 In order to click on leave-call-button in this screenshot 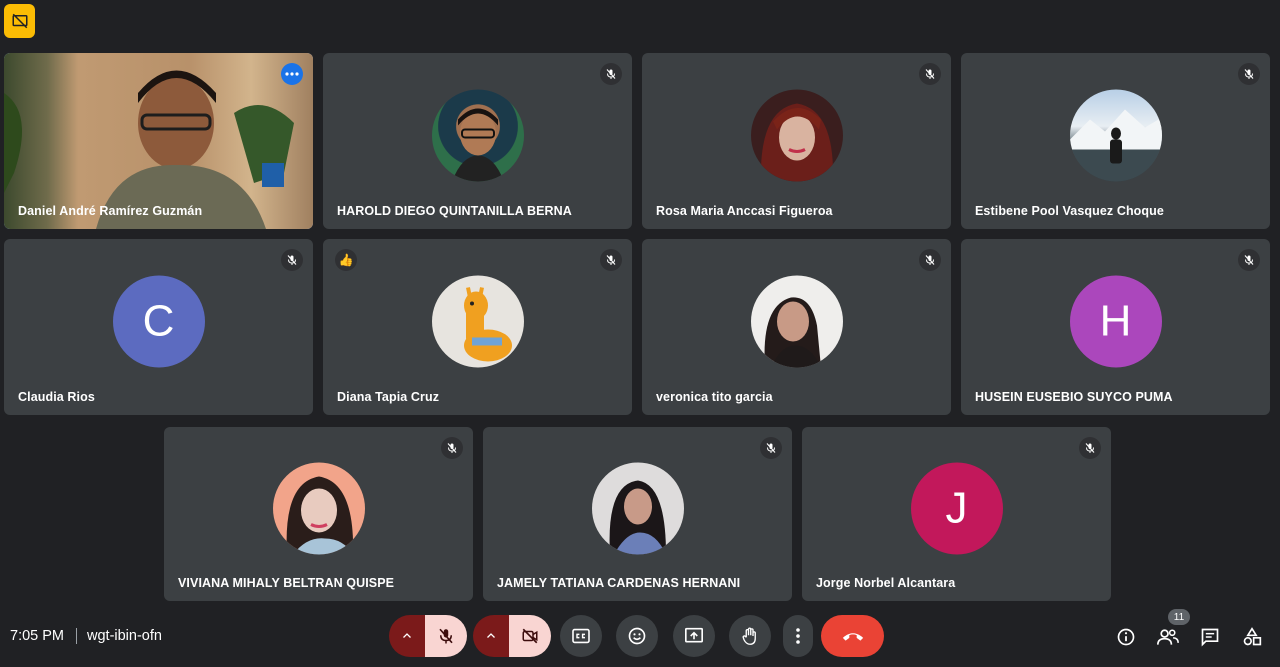, I will do `click(852, 636)`.